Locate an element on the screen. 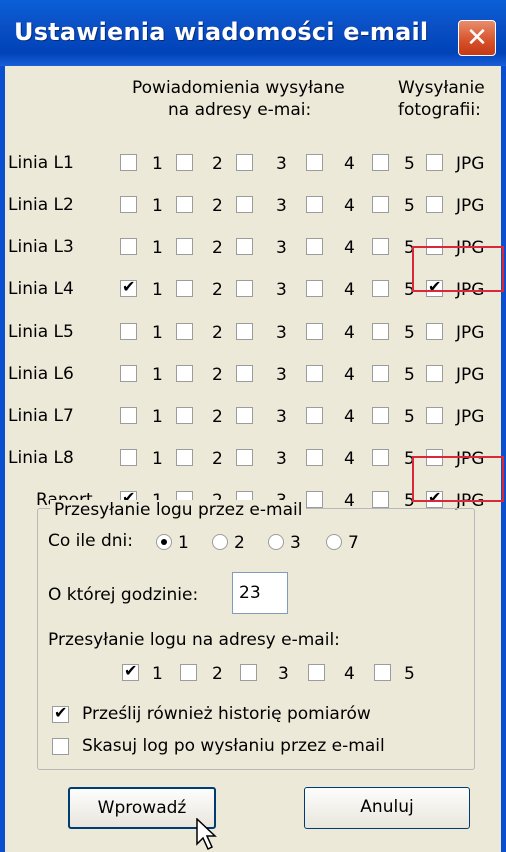  row-label: Linia L3 is located at coordinates (41, 247).